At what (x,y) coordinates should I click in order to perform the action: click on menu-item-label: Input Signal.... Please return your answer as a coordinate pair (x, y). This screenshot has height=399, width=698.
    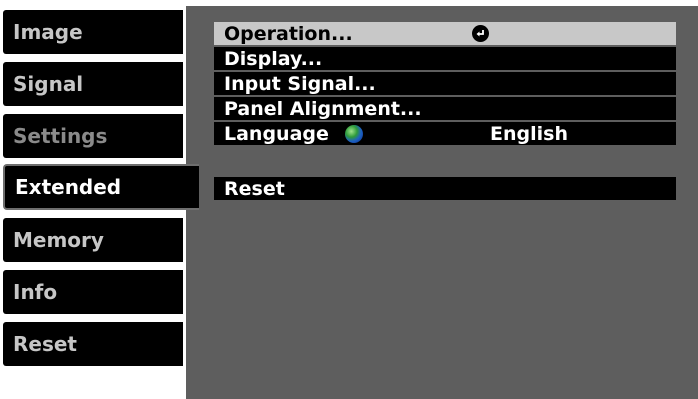
    Looking at the image, I should click on (300, 83).